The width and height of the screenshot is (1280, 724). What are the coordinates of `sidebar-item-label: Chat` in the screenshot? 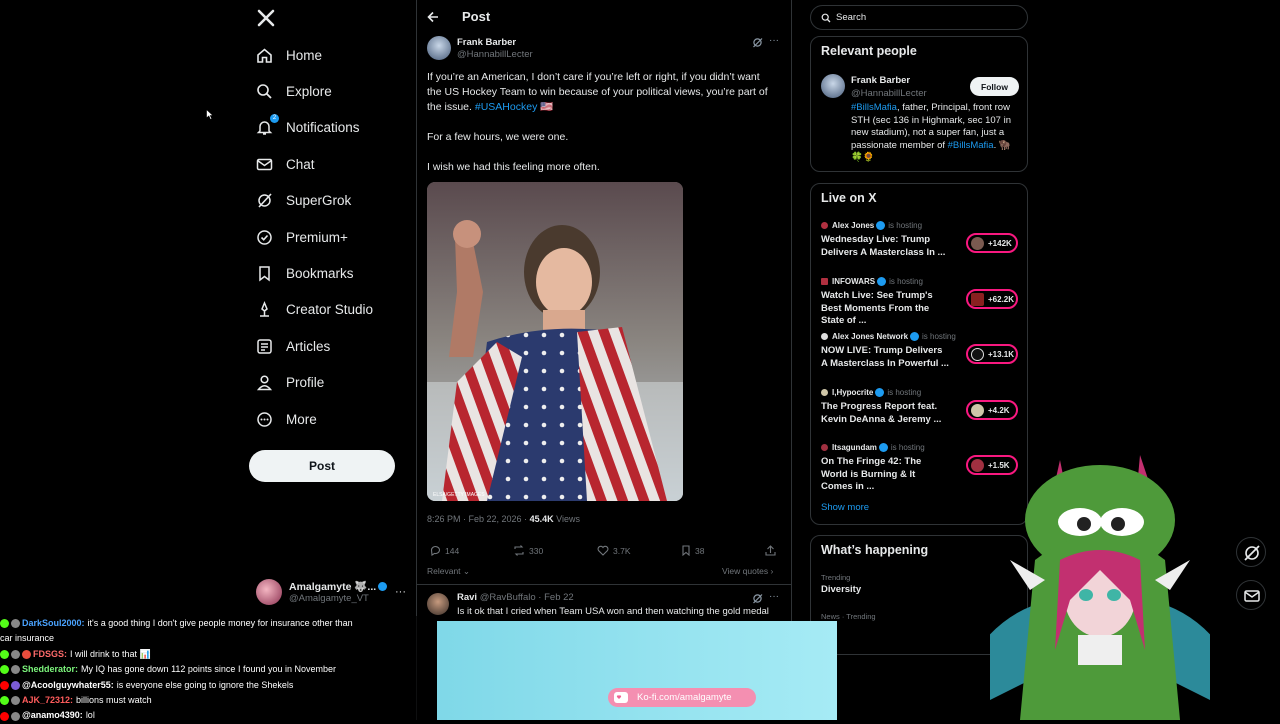 It's located at (300, 164).